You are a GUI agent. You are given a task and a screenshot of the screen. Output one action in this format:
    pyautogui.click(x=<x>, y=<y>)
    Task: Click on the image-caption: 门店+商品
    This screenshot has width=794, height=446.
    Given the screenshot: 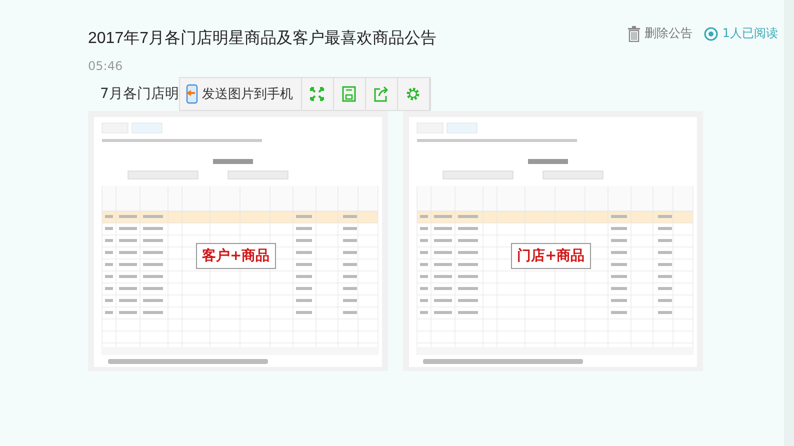 What is the action you would take?
    pyautogui.click(x=551, y=256)
    